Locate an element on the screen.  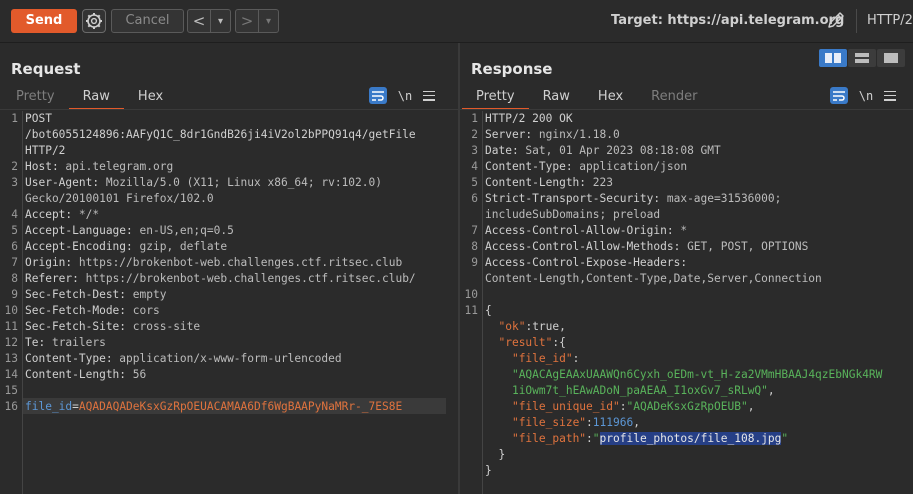
line-number: 5 is located at coordinates (474, 182).